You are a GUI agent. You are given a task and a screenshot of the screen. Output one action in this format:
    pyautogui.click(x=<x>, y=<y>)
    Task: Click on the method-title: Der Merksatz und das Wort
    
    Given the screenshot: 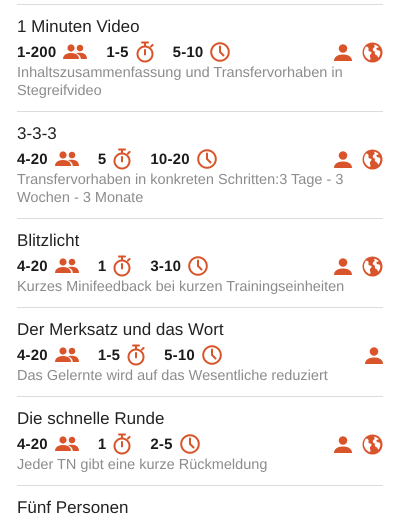 What is the action you would take?
    pyautogui.click(x=121, y=330)
    